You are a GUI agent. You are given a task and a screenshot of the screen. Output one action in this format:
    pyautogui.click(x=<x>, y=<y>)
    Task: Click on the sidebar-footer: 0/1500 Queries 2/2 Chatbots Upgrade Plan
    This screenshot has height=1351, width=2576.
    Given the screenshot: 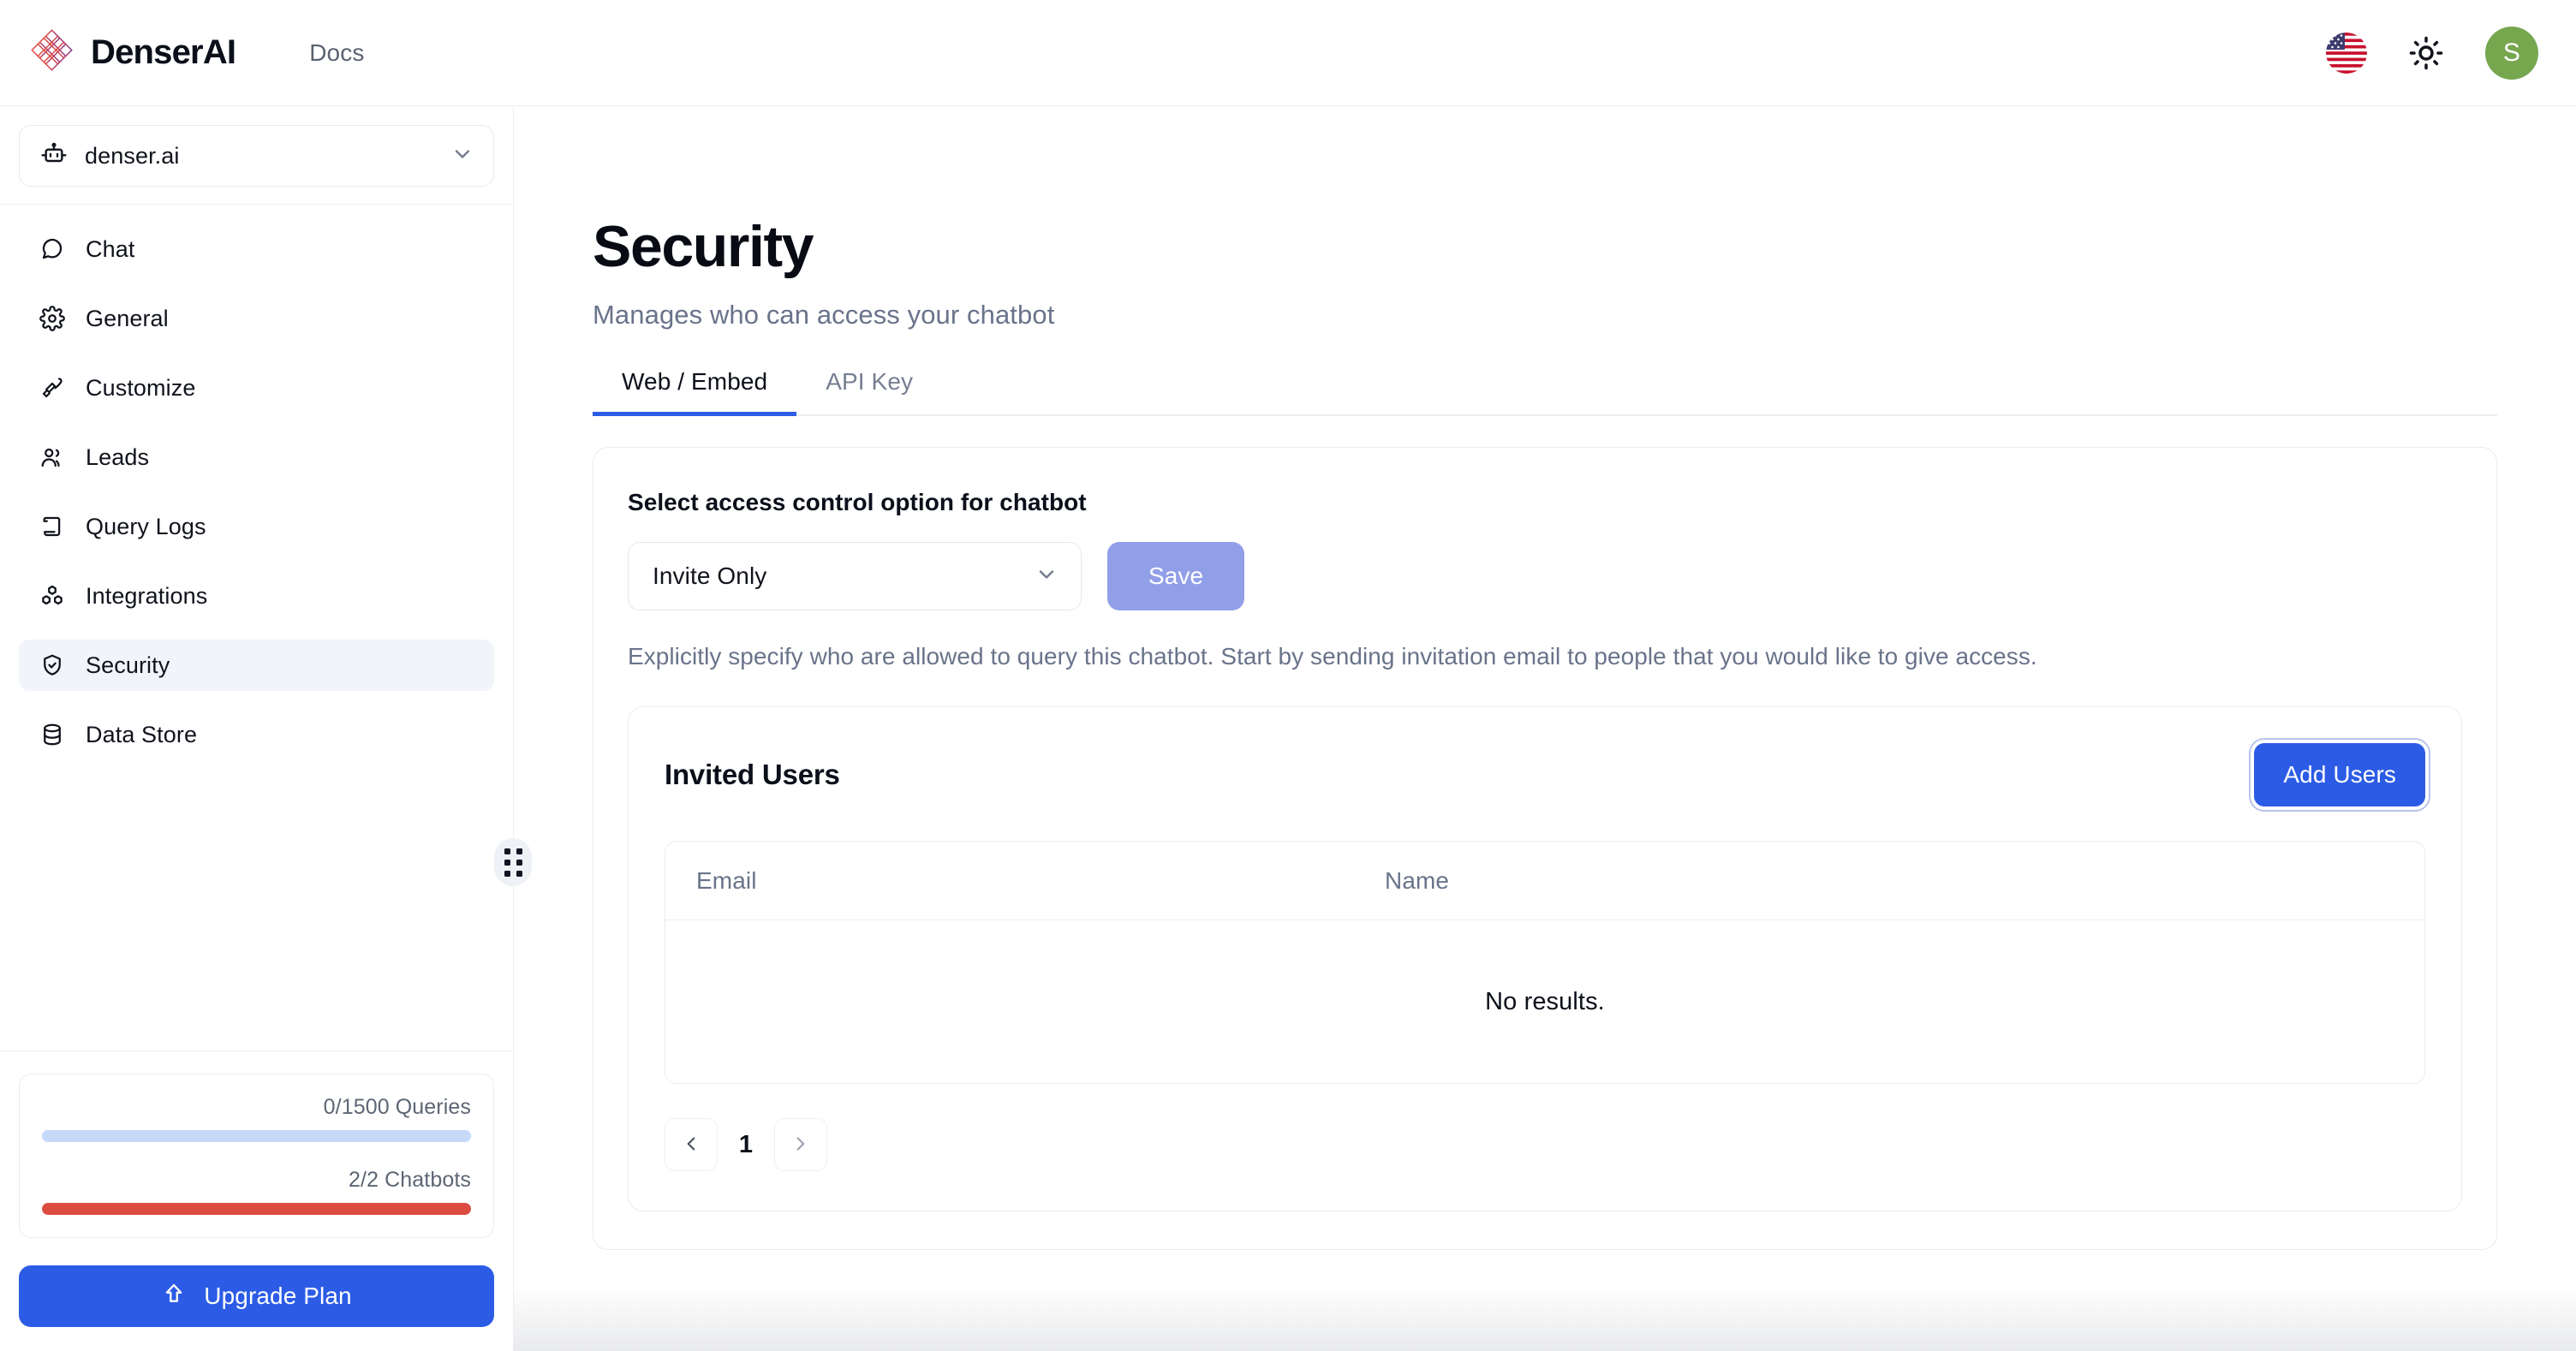 What is the action you would take?
    pyautogui.click(x=256, y=1200)
    